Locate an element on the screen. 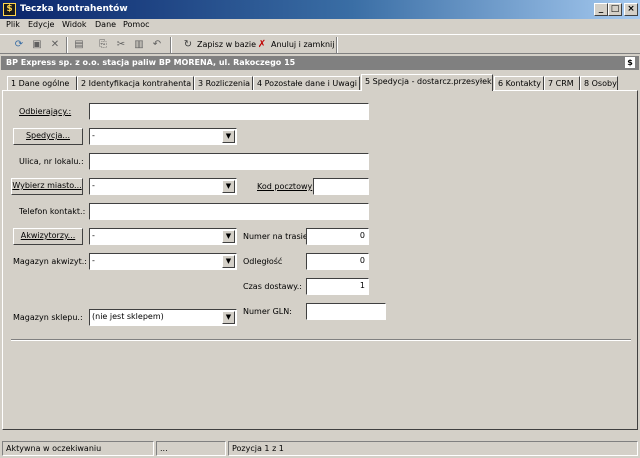 The image size is (640, 458). cut-icon: ✂ is located at coordinates (121, 45).